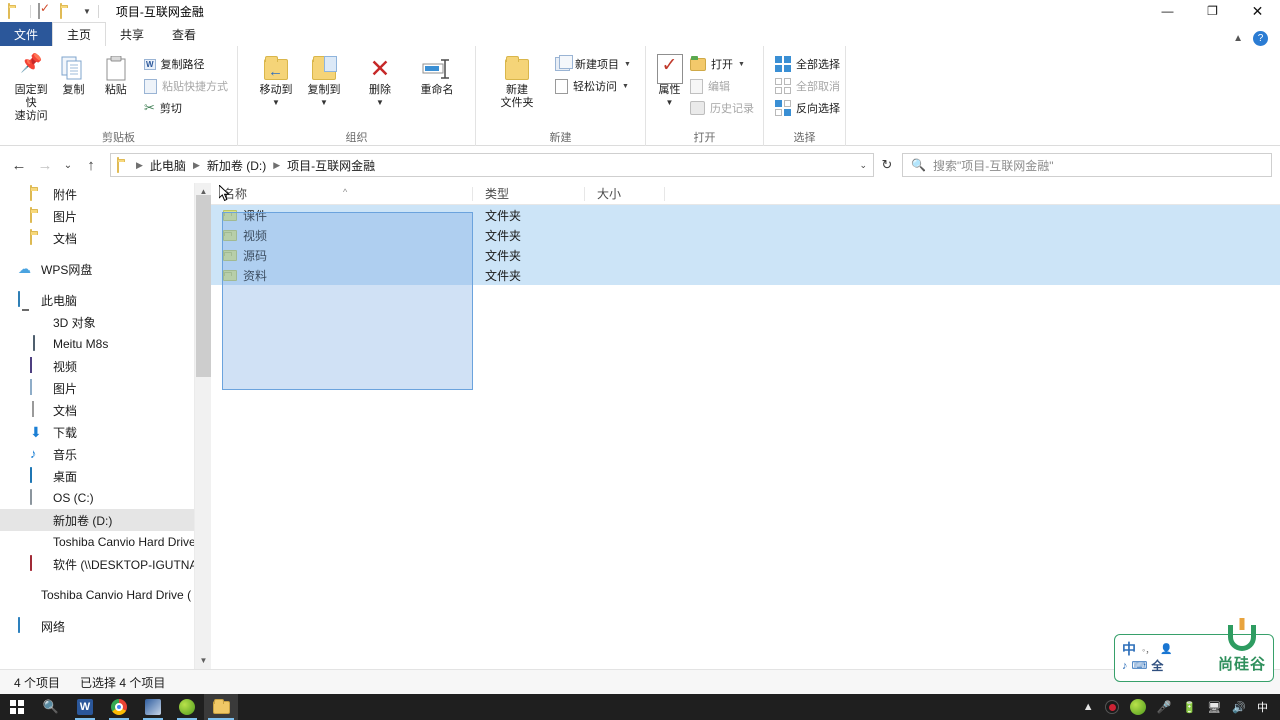 The image size is (1280, 720). Describe the element at coordinates (669, 79) in the screenshot. I see `properties-button: 属性 ▼` at that location.